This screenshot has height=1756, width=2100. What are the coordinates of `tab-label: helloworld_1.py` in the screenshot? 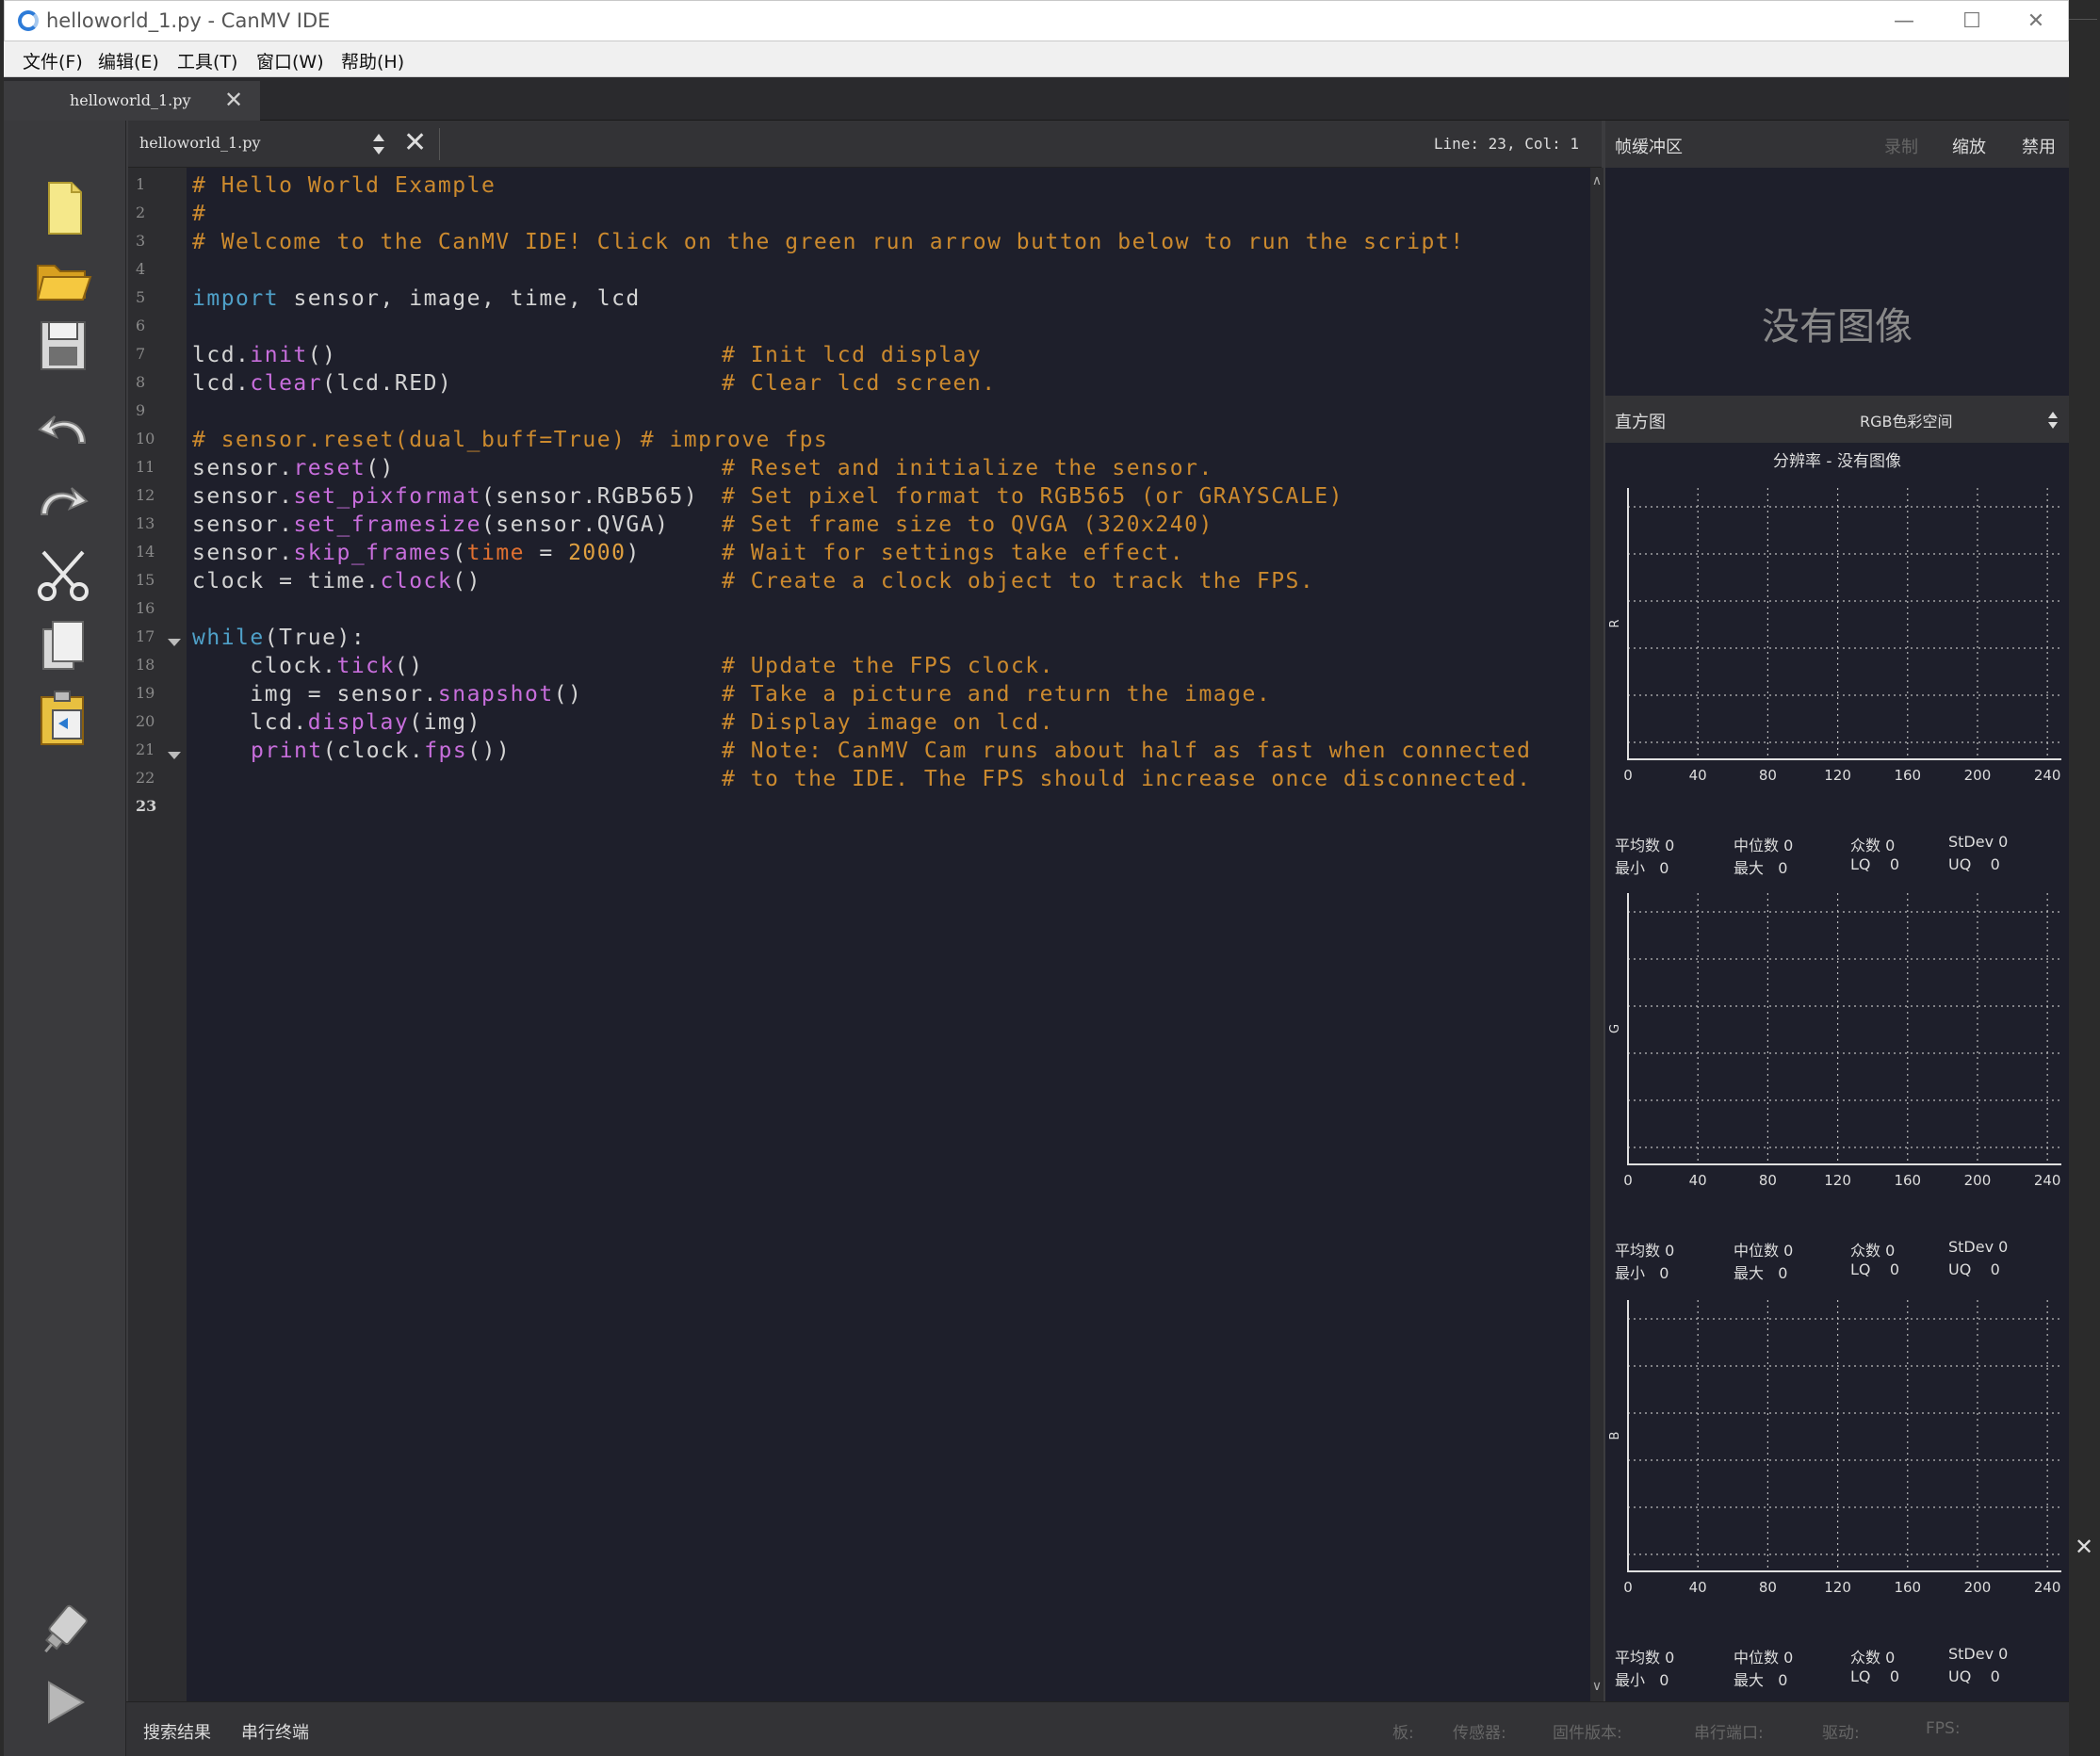 It's located at (130, 100).